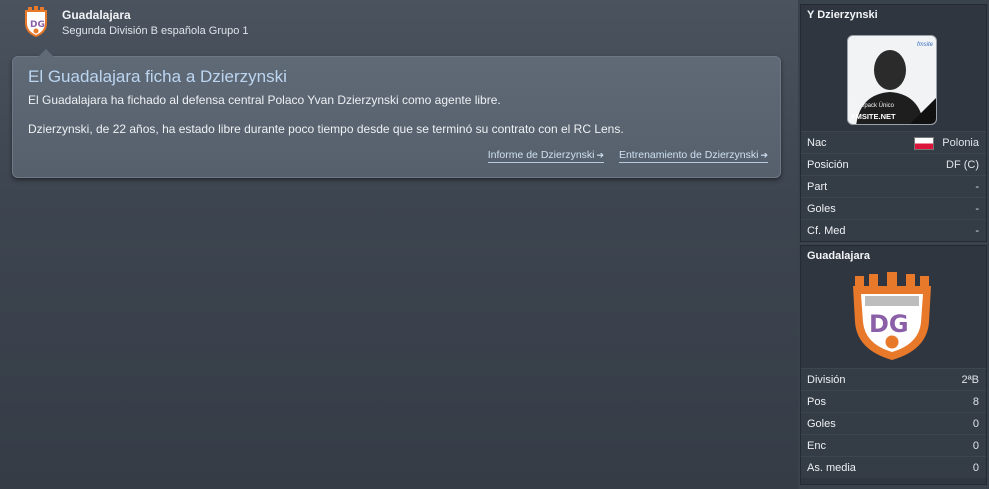 This screenshot has height=489, width=989. Describe the element at coordinates (831, 468) in the screenshot. I see `row-label: As. media` at that location.